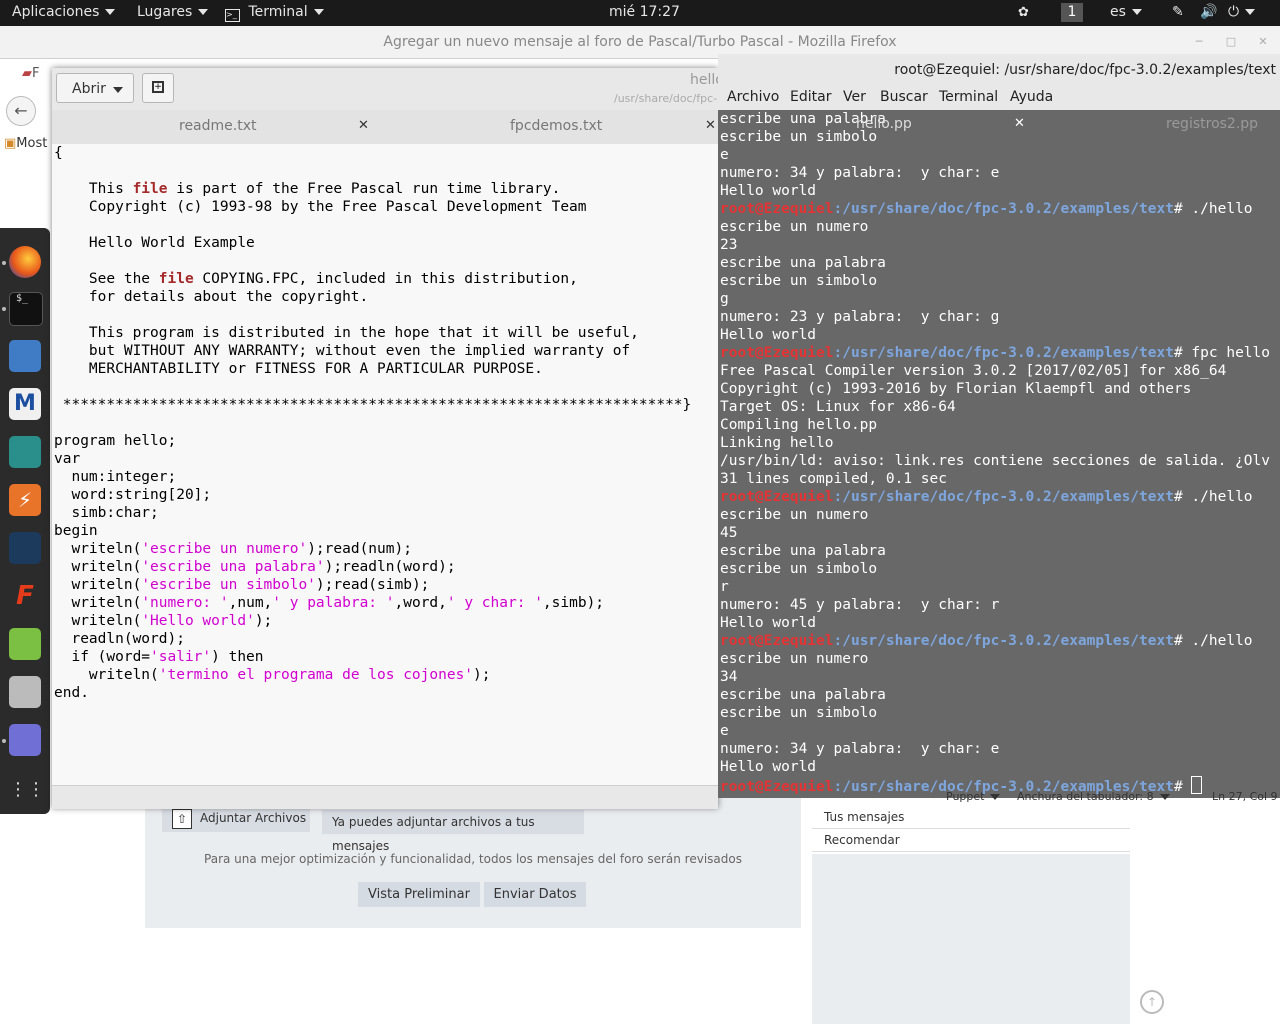 This screenshot has height=1024, width=1280. What do you see at coordinates (316, 675) in the screenshot?
I see `string-token: 'termino el programa de los cojones'` at bounding box center [316, 675].